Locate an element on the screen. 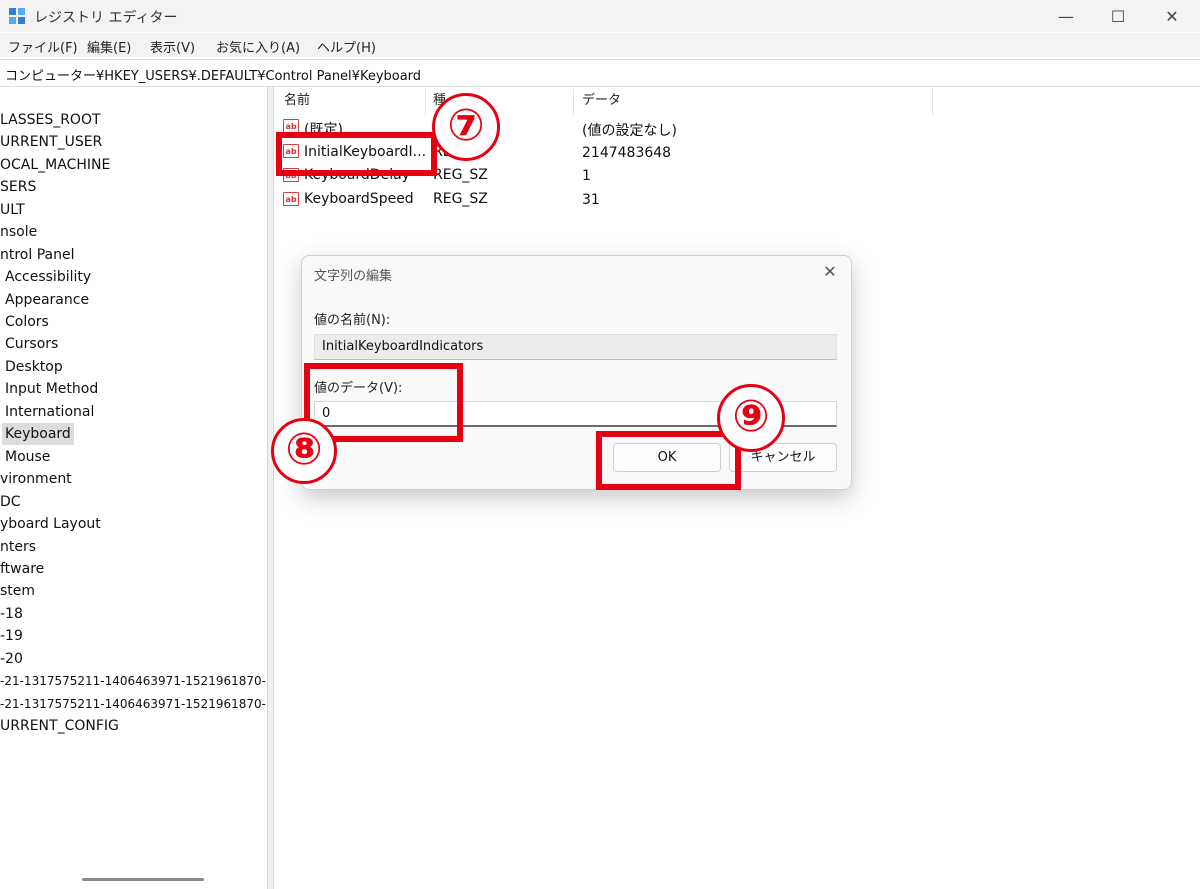 The width and height of the screenshot is (1200, 889). value-name-label: 値の名前(N): is located at coordinates (352, 320).